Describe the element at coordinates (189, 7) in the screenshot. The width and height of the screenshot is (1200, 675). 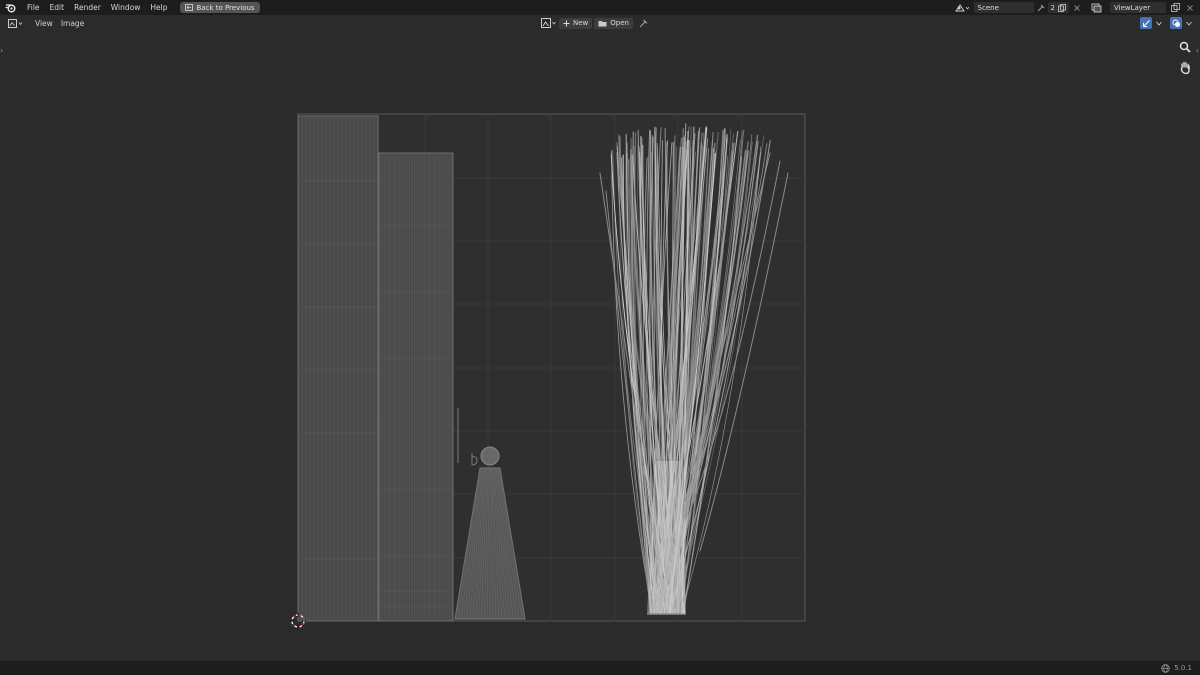
I see `back-icon` at that location.